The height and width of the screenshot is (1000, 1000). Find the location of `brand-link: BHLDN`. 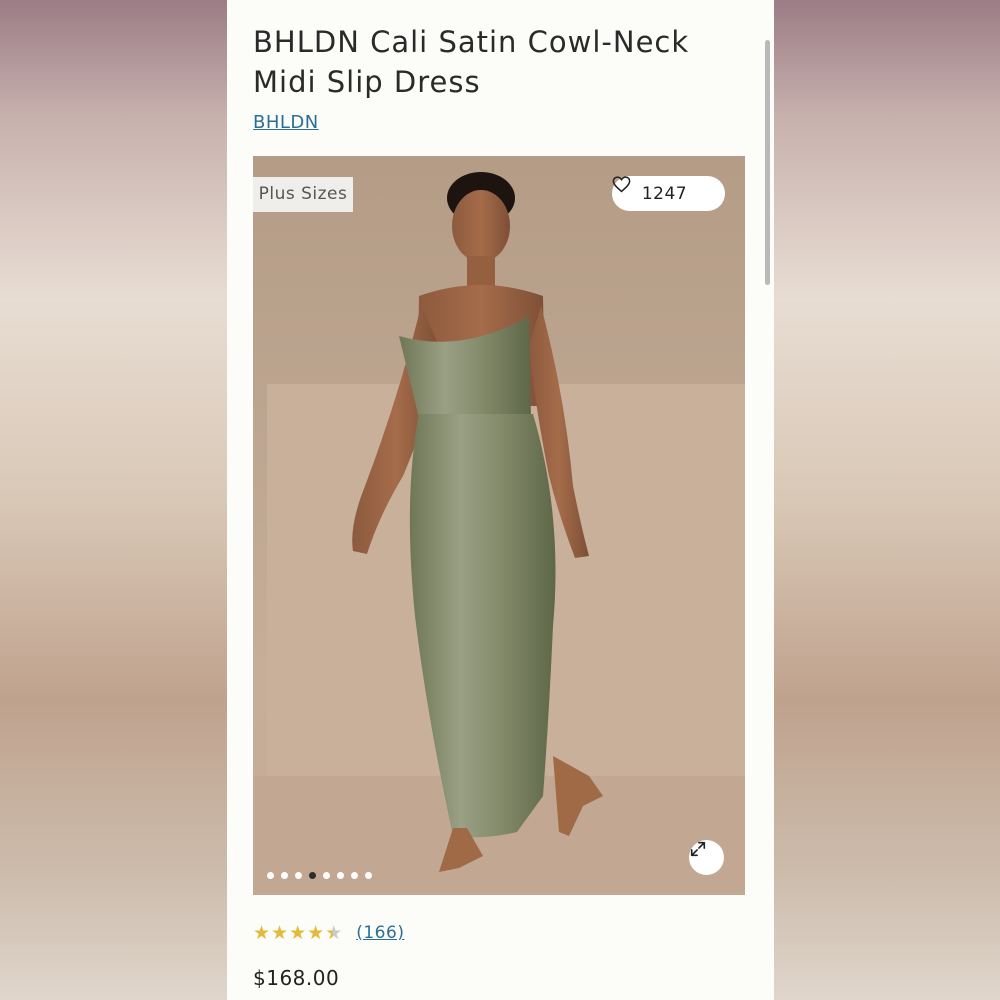

brand-link: BHLDN is located at coordinates (286, 122).